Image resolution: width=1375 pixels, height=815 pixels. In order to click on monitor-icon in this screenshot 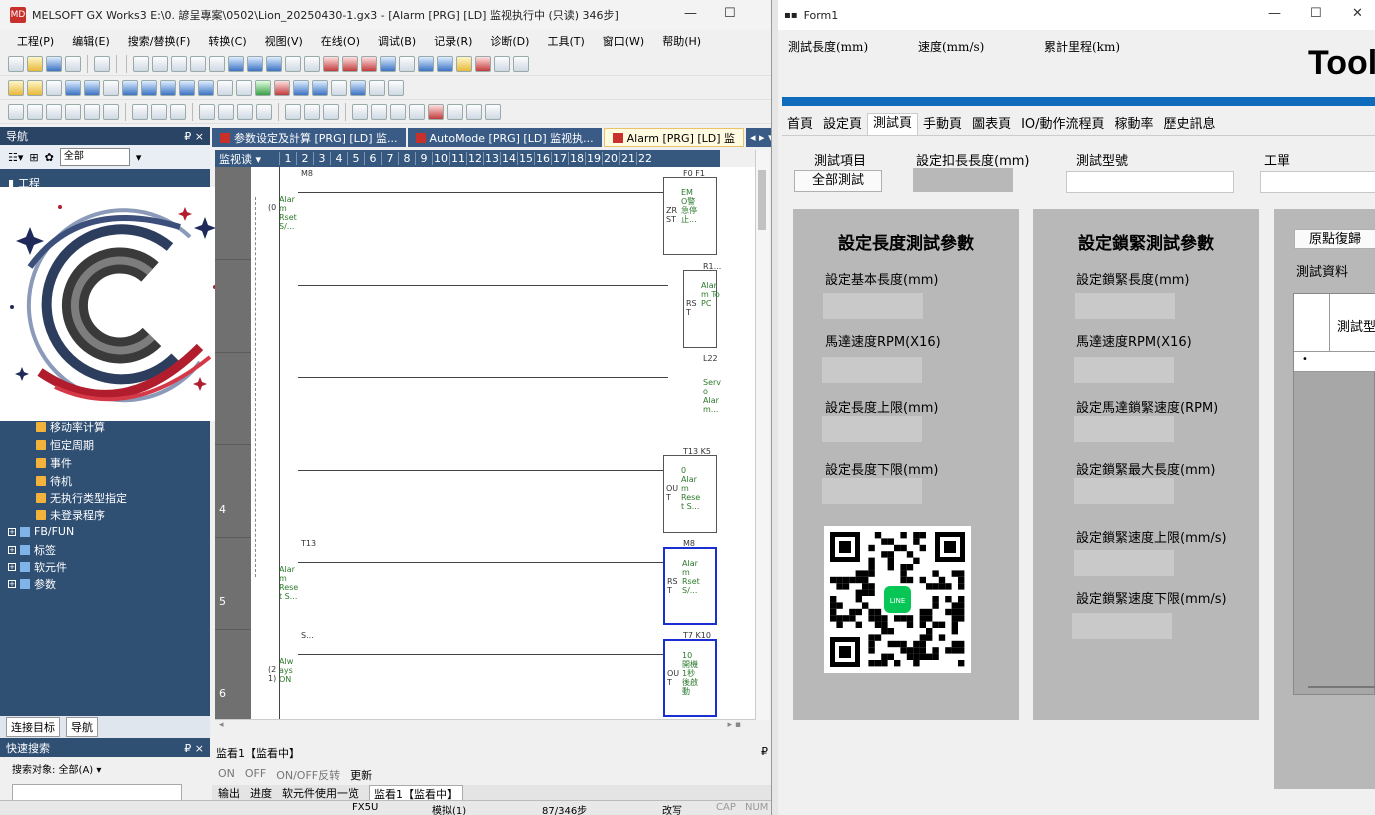, I will do `click(369, 63)`.